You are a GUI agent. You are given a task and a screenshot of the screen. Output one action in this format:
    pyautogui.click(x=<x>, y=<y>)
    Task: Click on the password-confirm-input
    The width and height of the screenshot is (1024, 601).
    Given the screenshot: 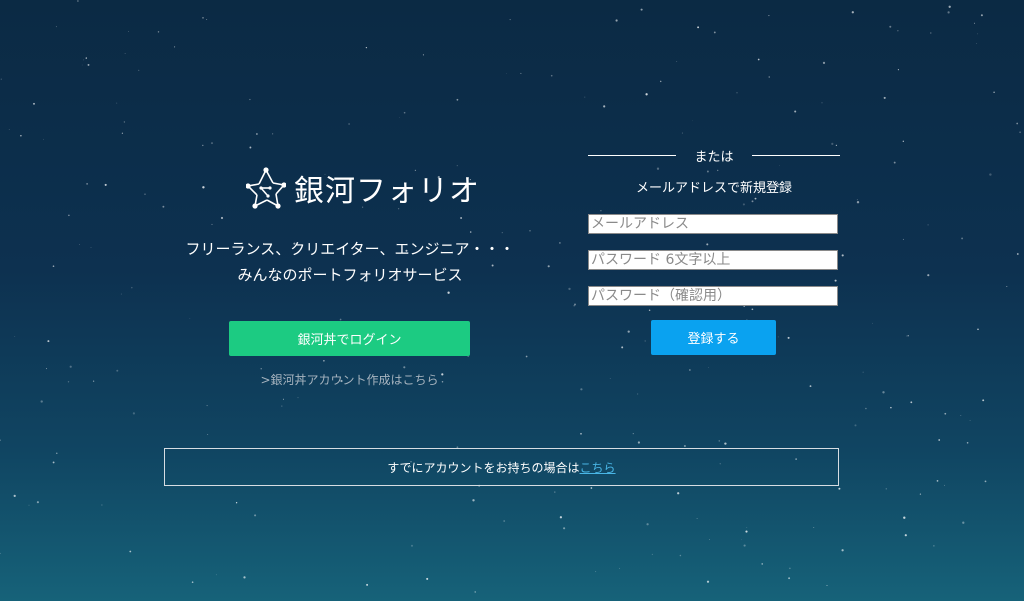 What is the action you would take?
    pyautogui.click(x=713, y=296)
    